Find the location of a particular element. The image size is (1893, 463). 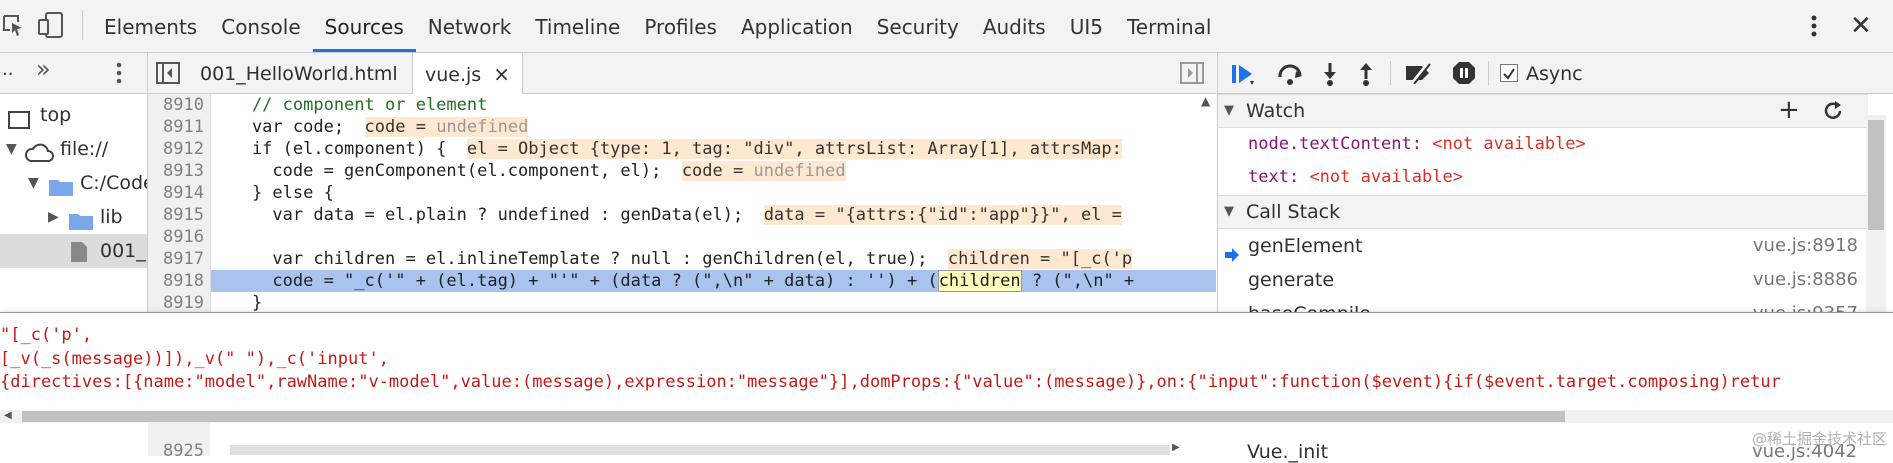

code-line: var code; code = undefined is located at coordinates (713, 127).